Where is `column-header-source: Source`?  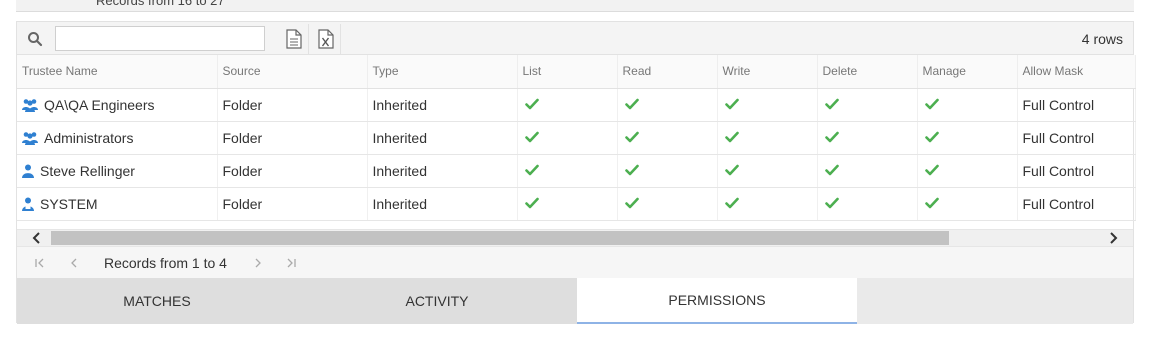 column-header-source: Source is located at coordinates (292, 72).